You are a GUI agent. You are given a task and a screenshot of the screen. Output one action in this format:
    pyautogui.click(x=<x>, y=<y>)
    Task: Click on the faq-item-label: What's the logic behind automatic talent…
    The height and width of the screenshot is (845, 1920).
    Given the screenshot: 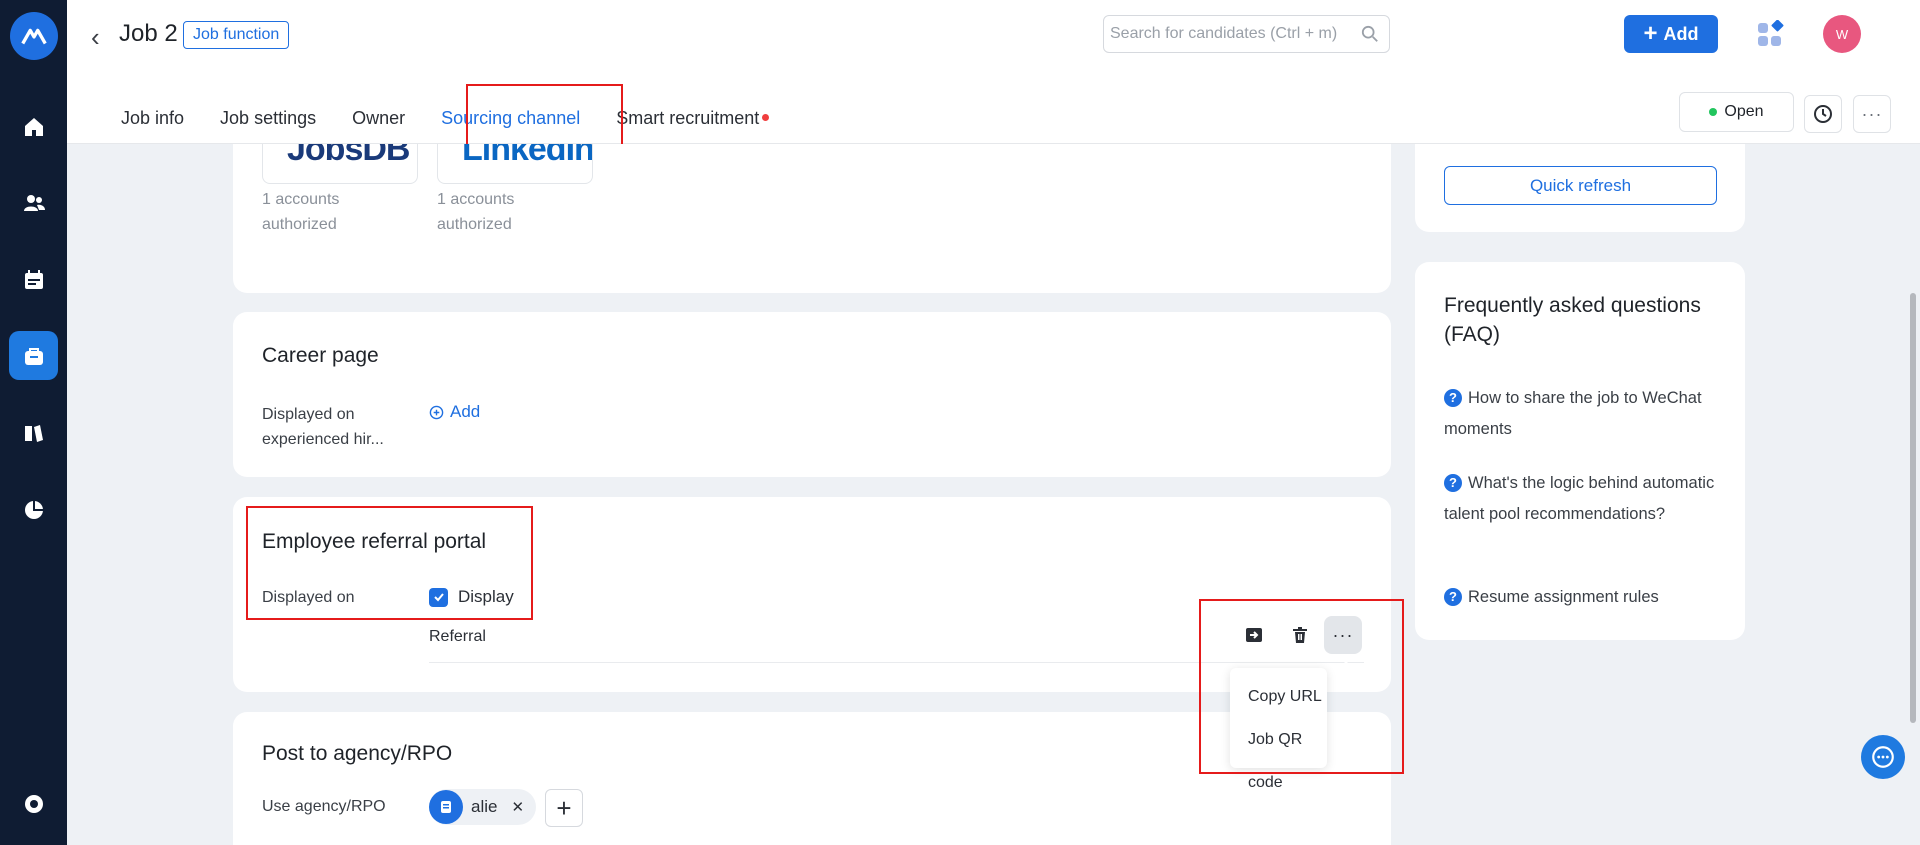 What is the action you would take?
    pyautogui.click(x=1579, y=498)
    